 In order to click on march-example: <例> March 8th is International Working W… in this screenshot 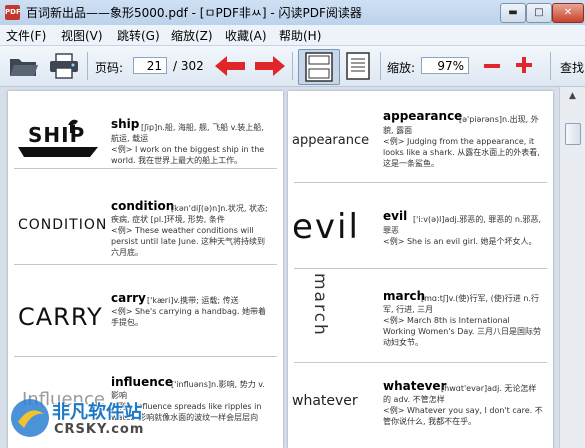, I will do `click(463, 331)`.